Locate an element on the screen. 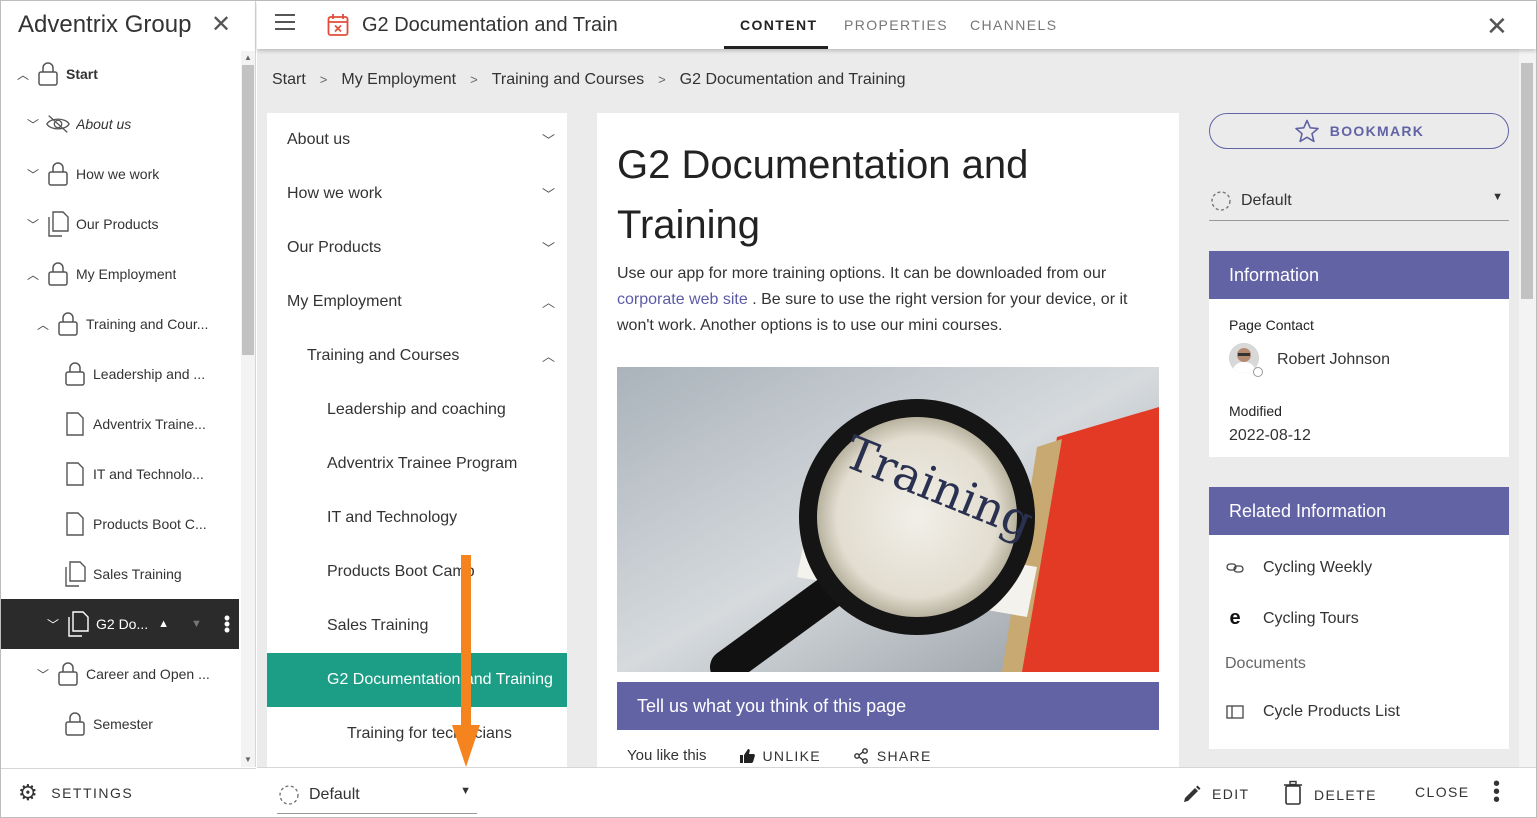 This screenshot has height=818, width=1537. breadcrumb-item: G2 Documentation and Training is located at coordinates (793, 79).